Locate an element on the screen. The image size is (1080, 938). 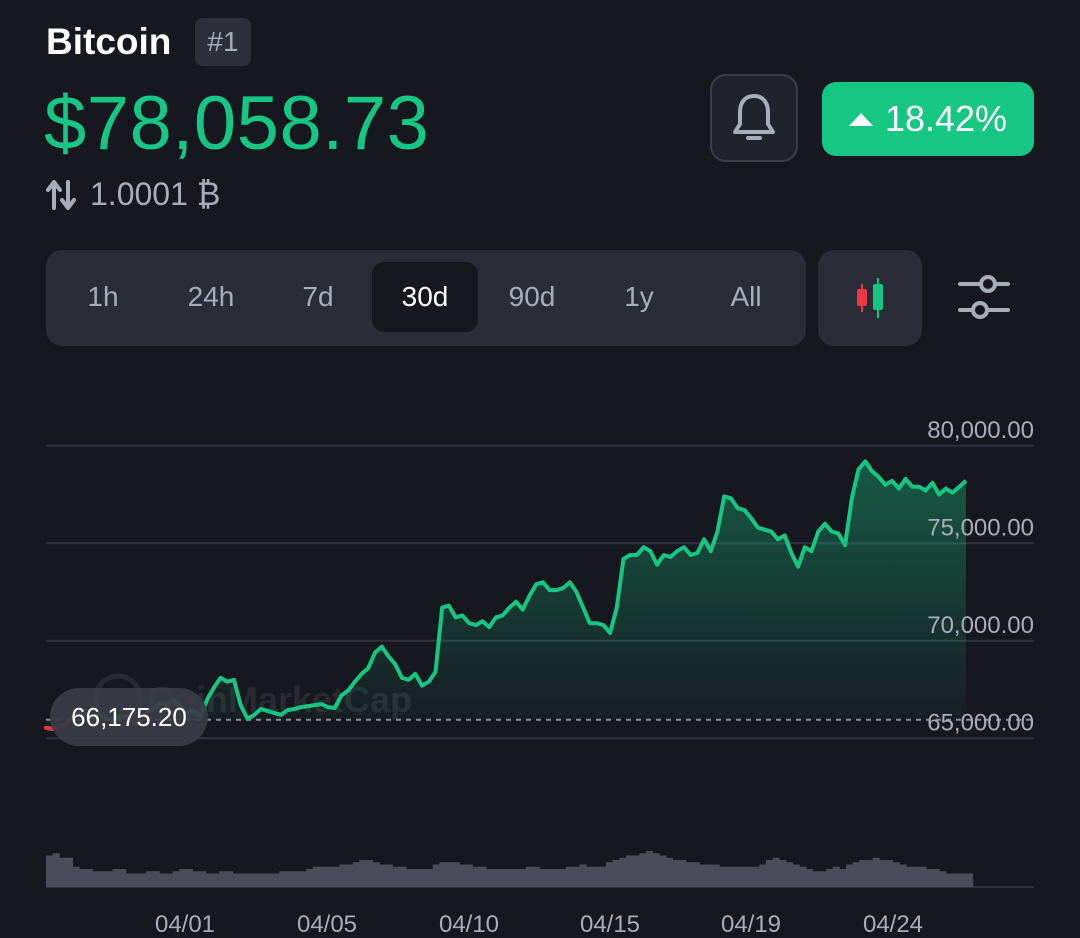
tab-all: All is located at coordinates (746, 297).